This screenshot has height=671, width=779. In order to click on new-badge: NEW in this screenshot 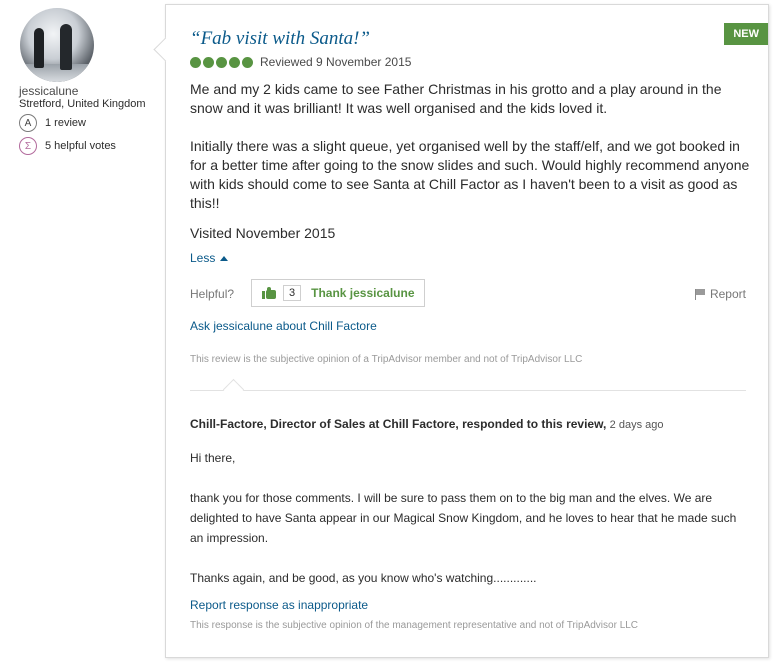, I will do `click(746, 34)`.